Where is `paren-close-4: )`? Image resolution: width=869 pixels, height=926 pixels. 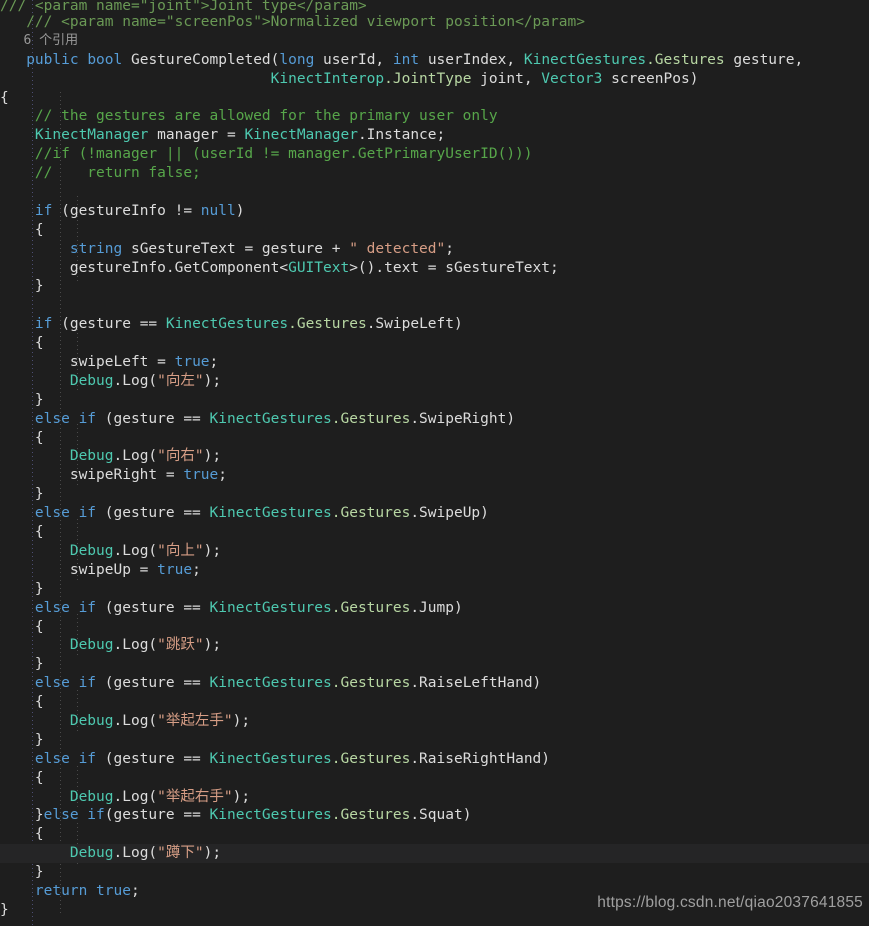
paren-close-4: ) is located at coordinates (484, 513).